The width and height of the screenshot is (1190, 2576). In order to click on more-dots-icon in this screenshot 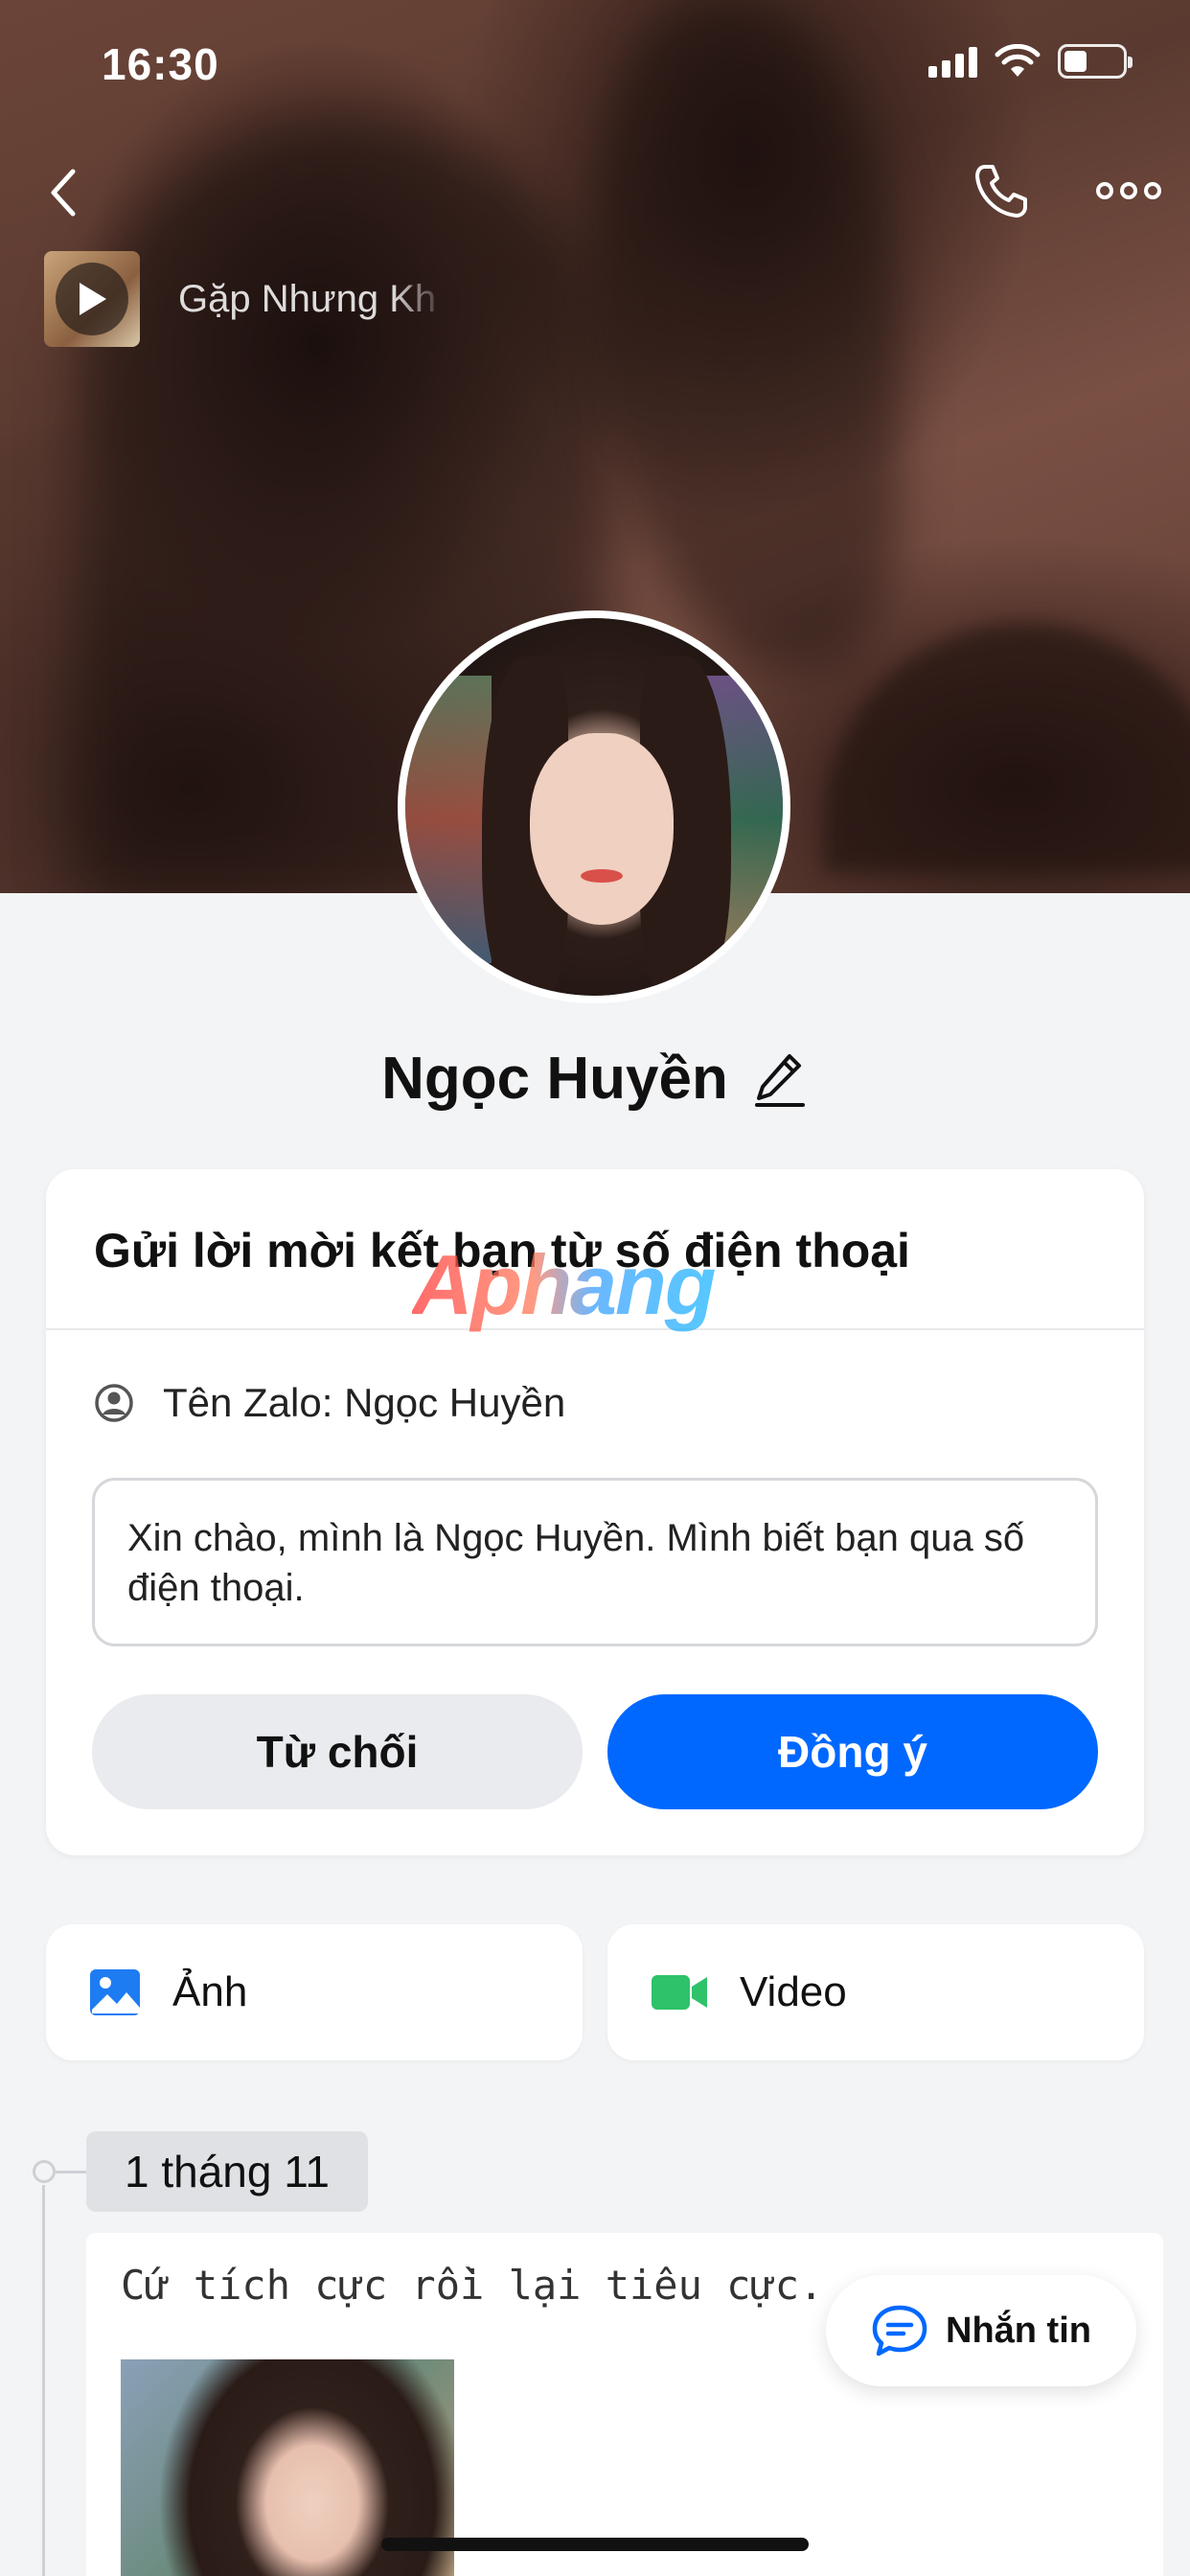, I will do `click(1129, 190)`.